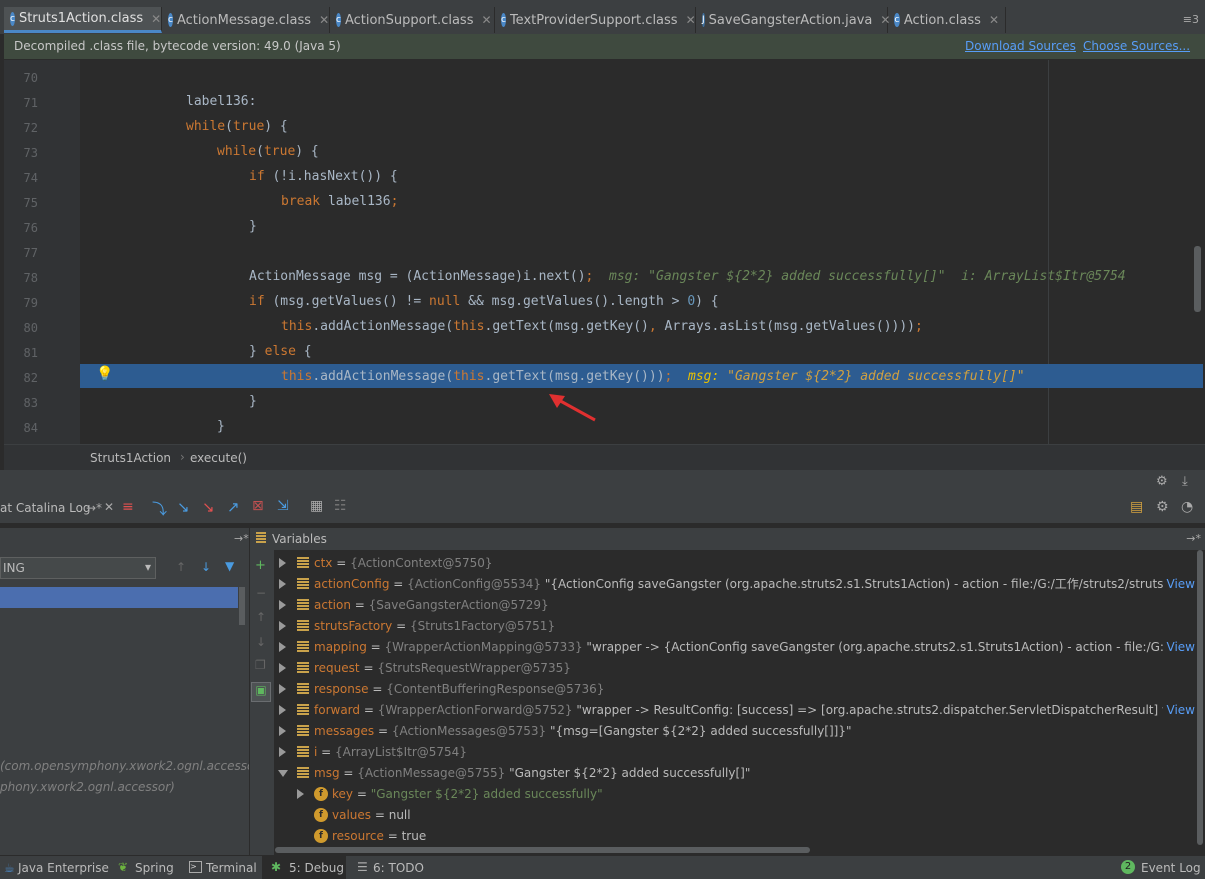 The image size is (1205, 879). What do you see at coordinates (1020, 46) in the screenshot?
I see `download-sources-link: Download Sources` at bounding box center [1020, 46].